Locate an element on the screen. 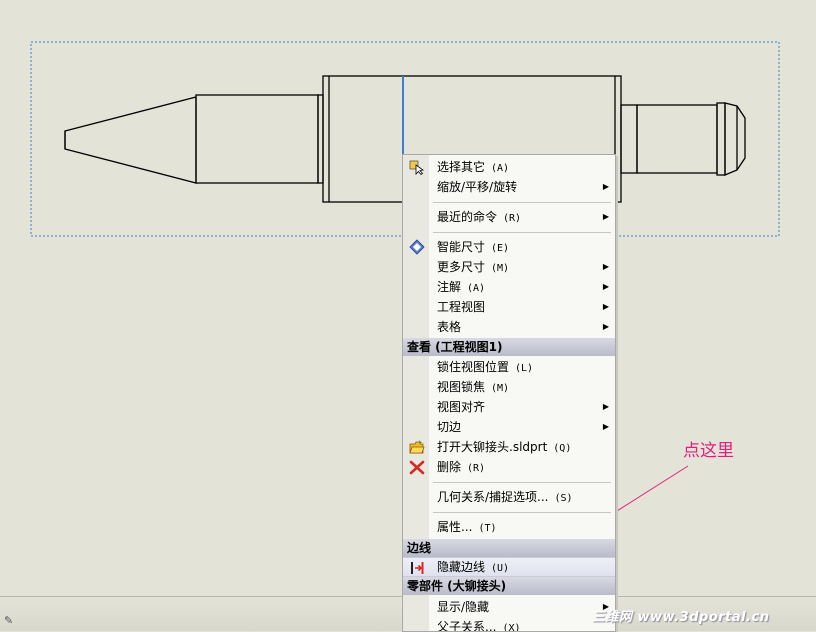  menu-item-delete: 删除 (R) is located at coordinates (509, 467).